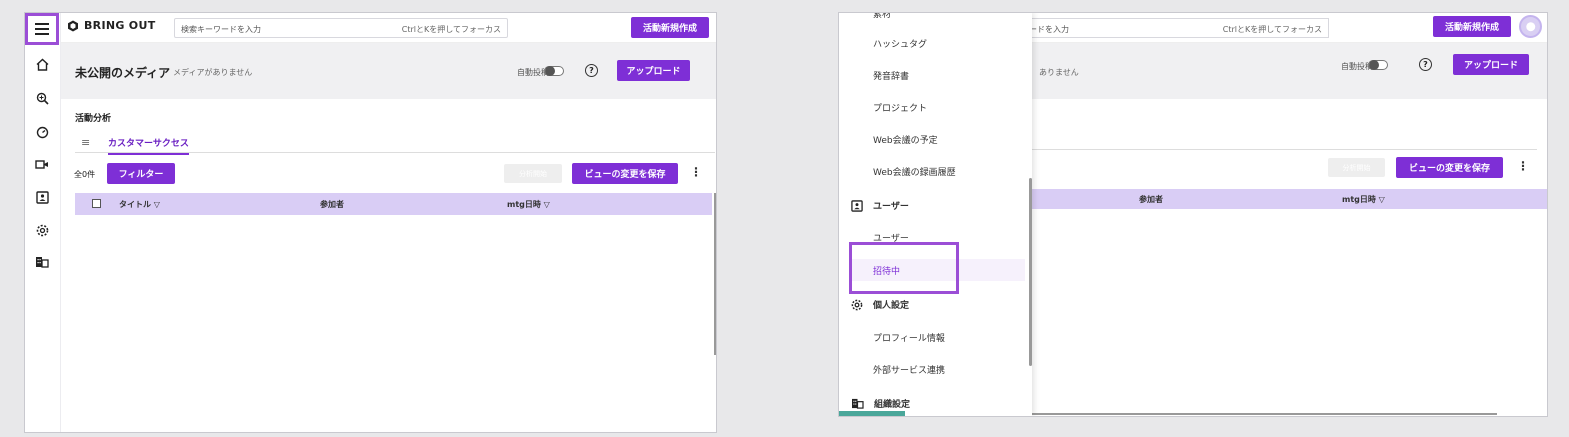 The width and height of the screenshot is (1569, 437). Describe the element at coordinates (891, 207) in the screenshot. I see `drawer-section-users-label: ユーザー` at that location.